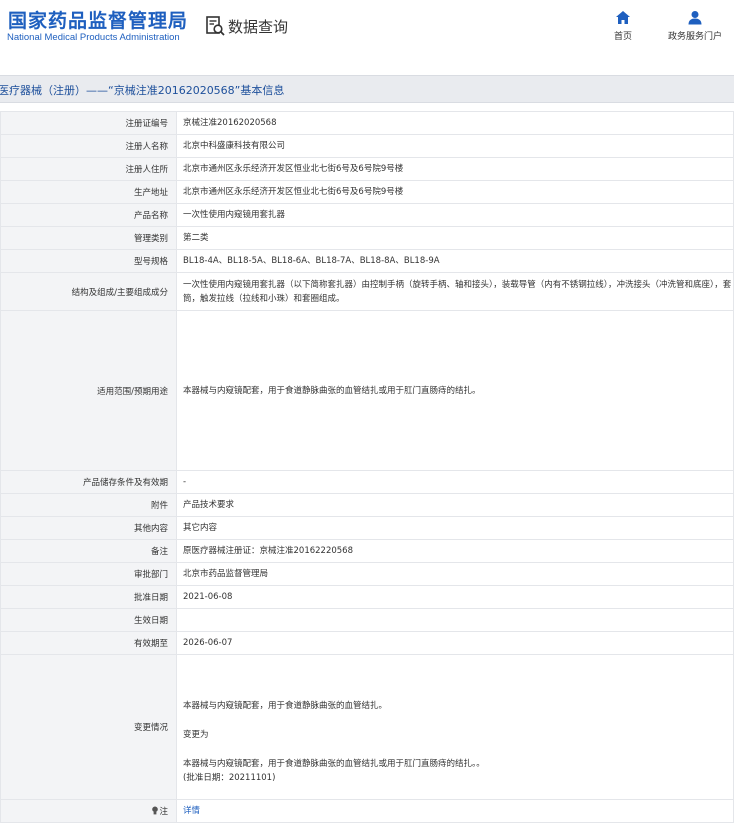 This screenshot has height=825, width=734. Describe the element at coordinates (455, 215) in the screenshot. I see `field-value: 一次性使用内窥镜用套扎器` at that location.